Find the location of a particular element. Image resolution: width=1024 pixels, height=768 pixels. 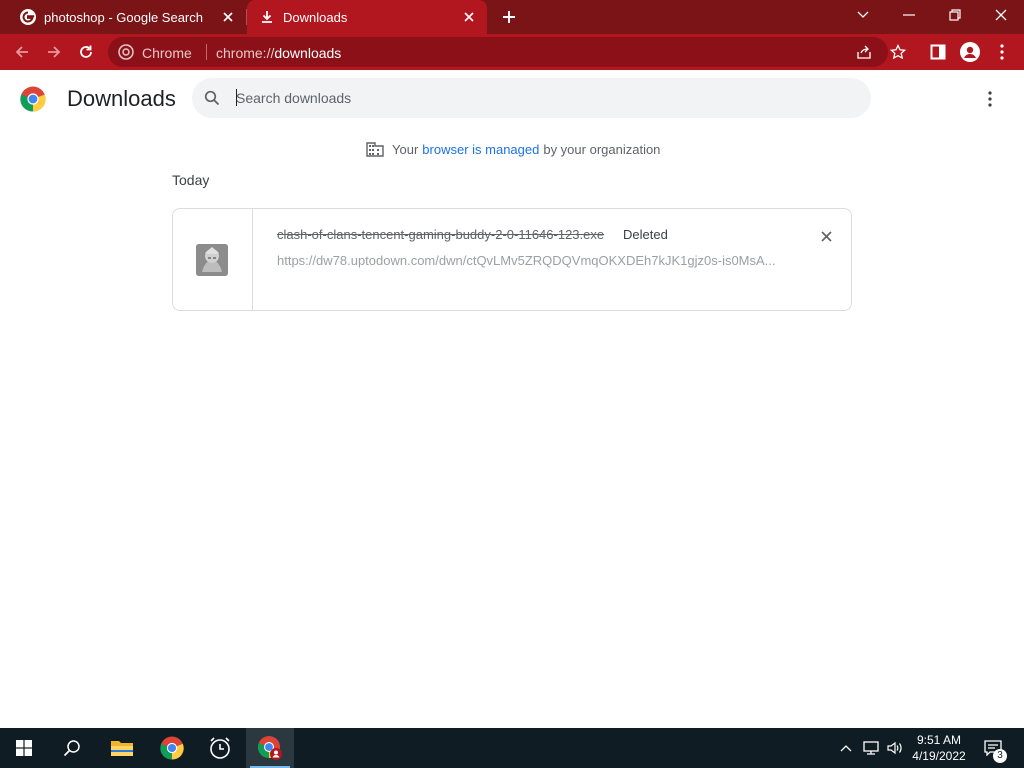

search-input is located at coordinates (536, 98).